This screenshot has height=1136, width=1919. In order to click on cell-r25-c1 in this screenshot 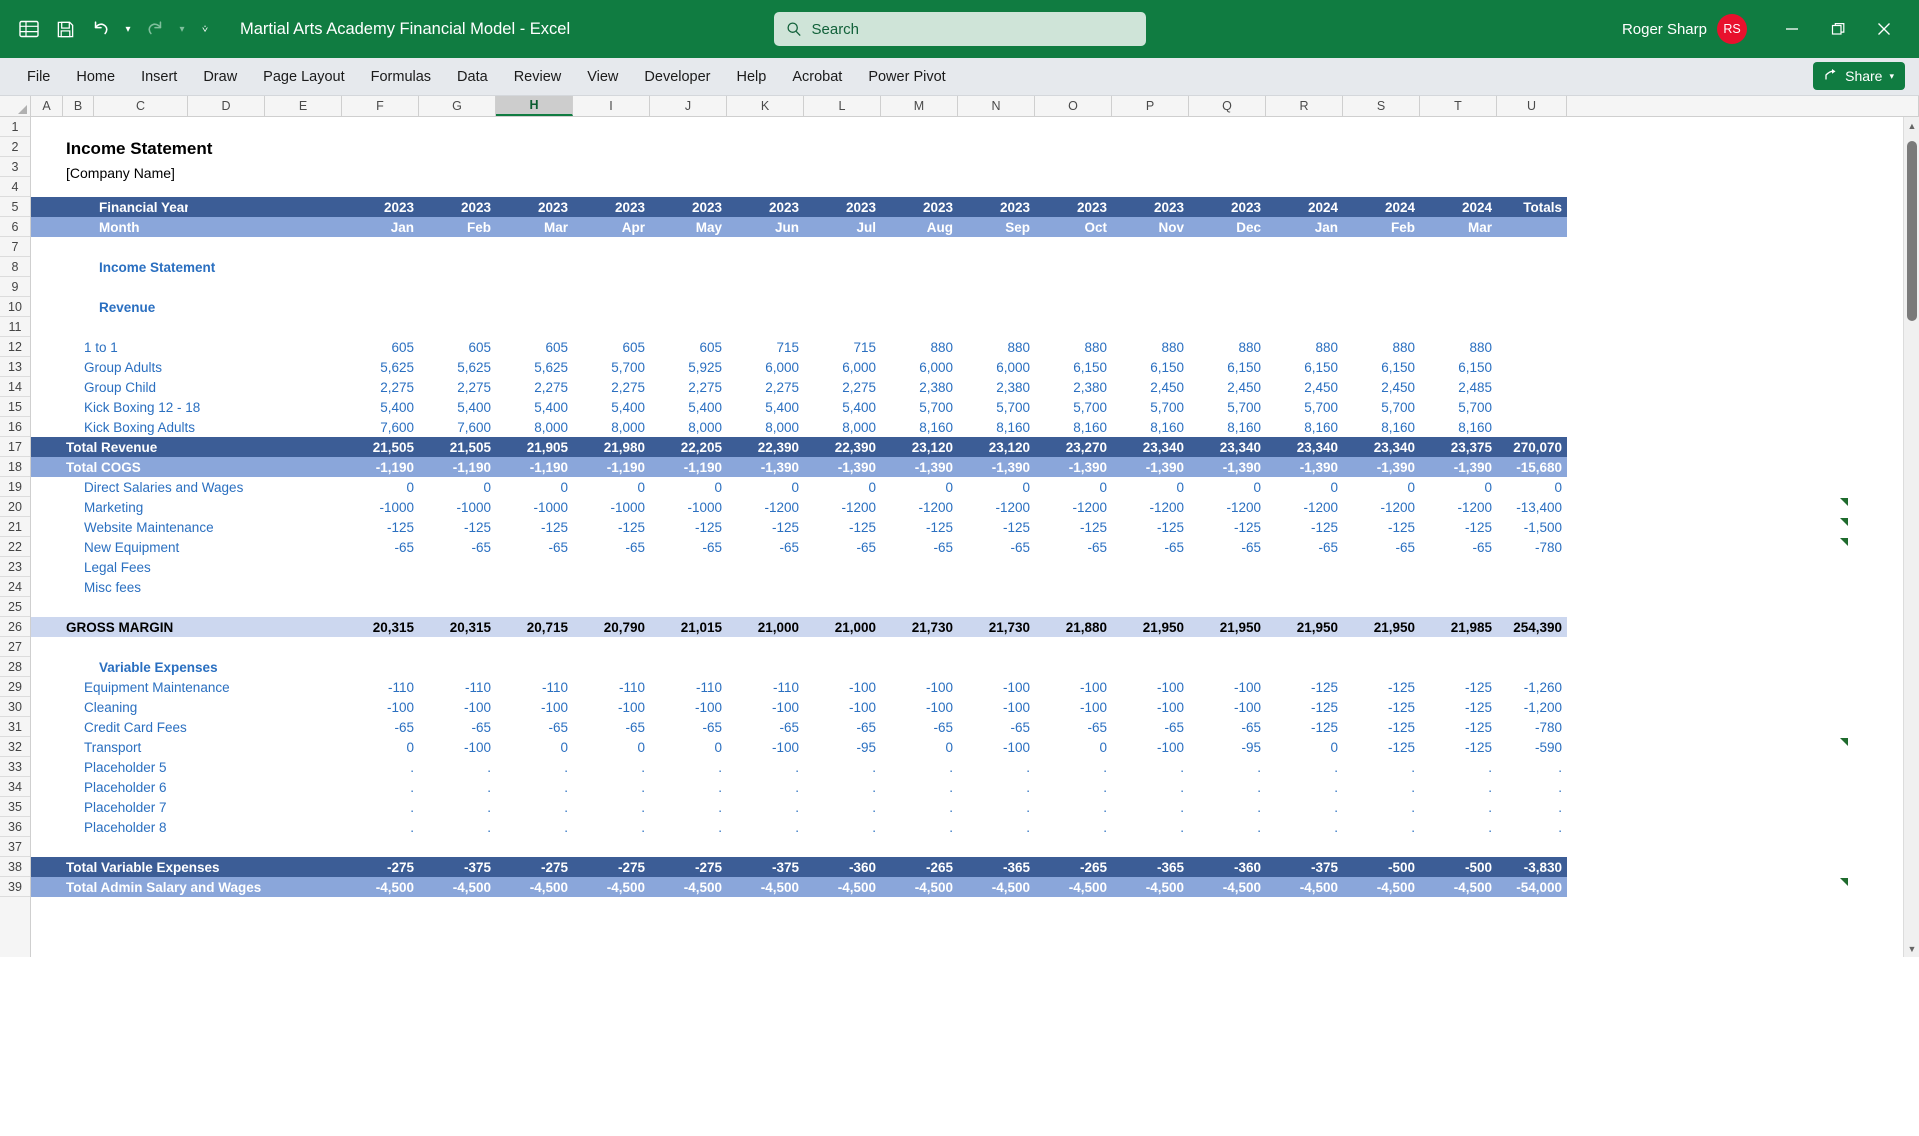, I will do `click(457, 607)`.